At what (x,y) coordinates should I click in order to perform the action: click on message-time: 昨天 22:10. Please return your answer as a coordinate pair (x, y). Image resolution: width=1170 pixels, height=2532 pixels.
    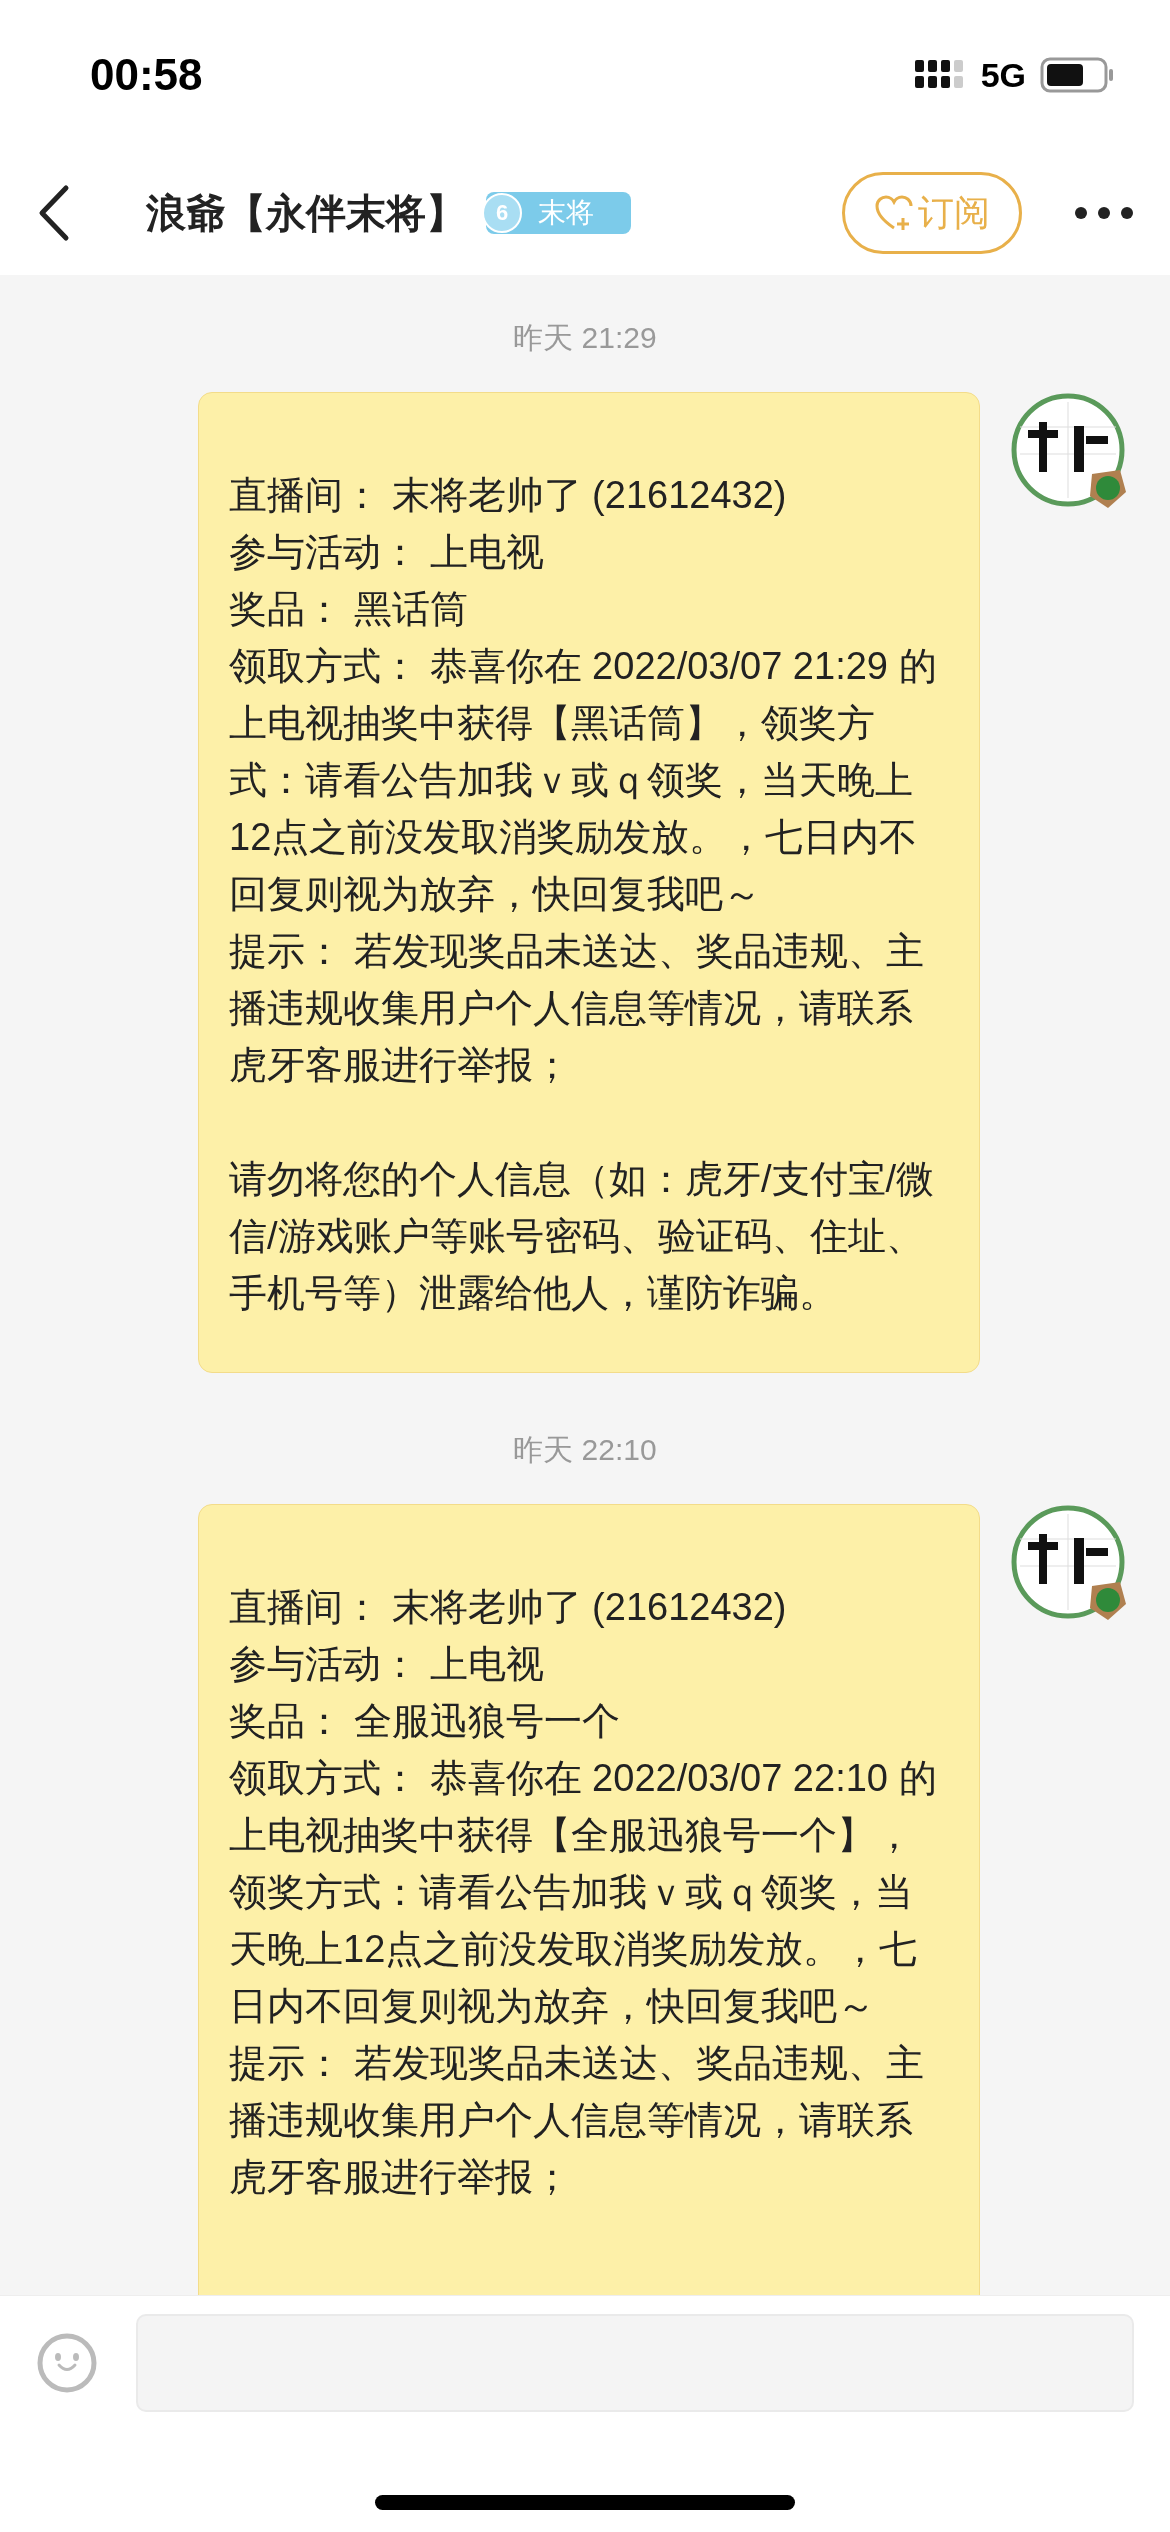
    Looking at the image, I should click on (585, 1450).